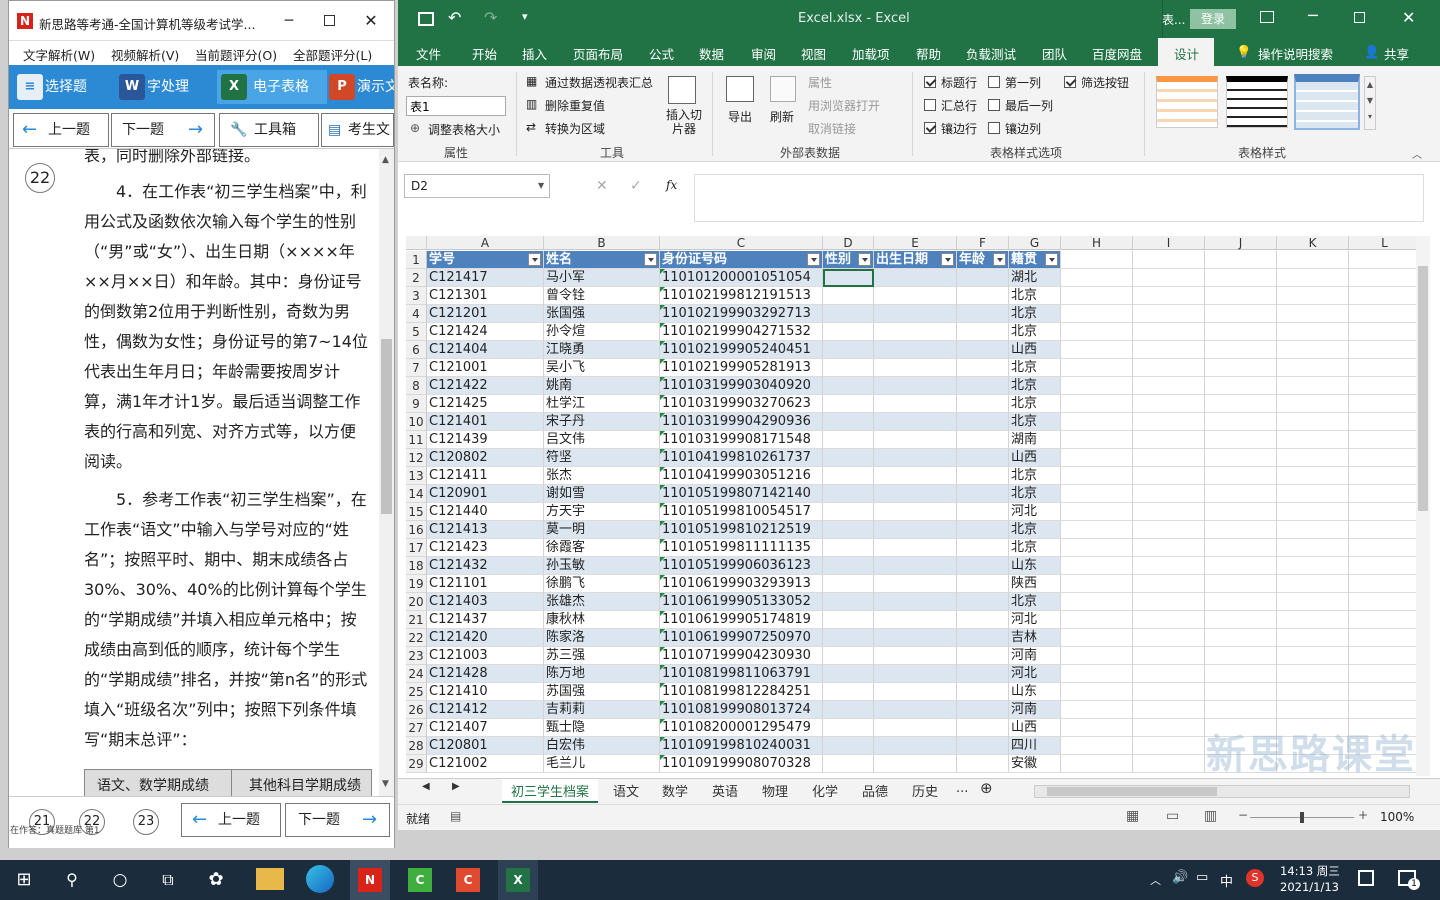 This screenshot has height=900, width=1440. Describe the element at coordinates (1035, 368) in the screenshot. I see `cell: 北京` at that location.